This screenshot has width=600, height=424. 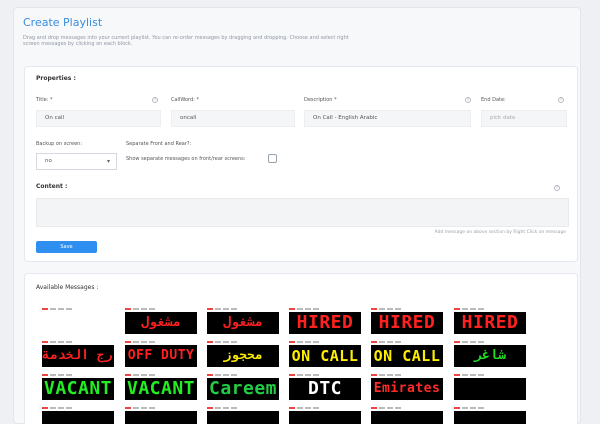 I want to click on end-date-label: End Date:, so click(x=493, y=100).